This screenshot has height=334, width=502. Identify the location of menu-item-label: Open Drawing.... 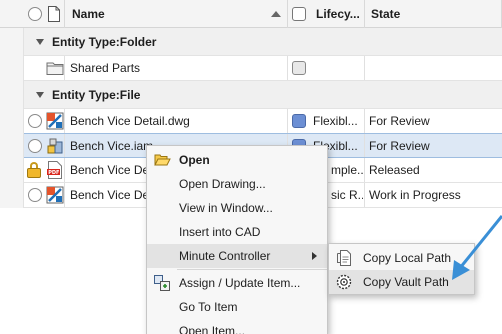
(222, 184).